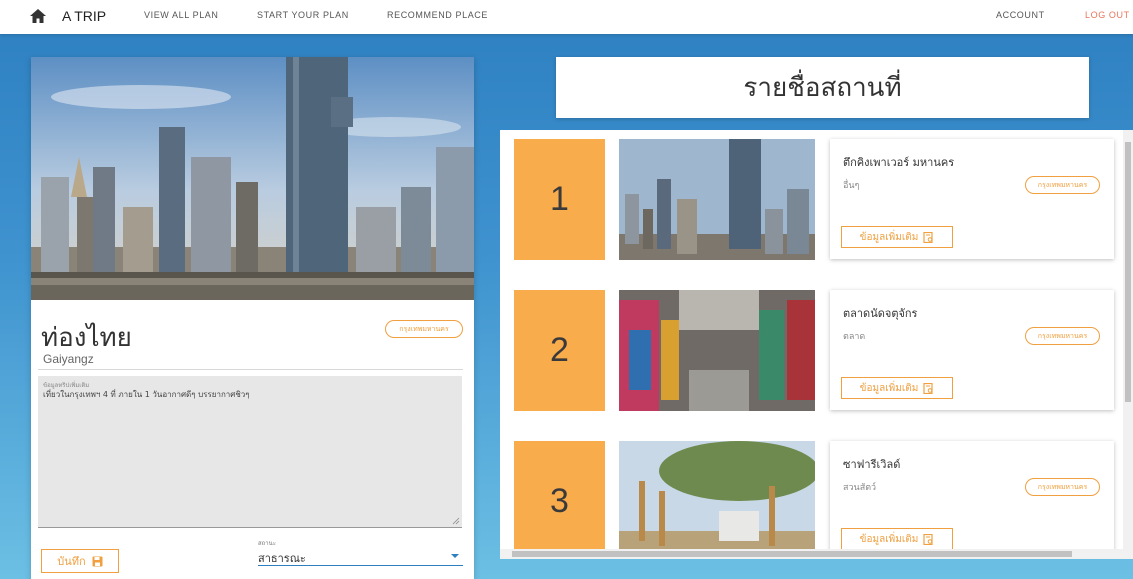  I want to click on place-list-title: รายชื่อสถานที่, so click(822, 88).